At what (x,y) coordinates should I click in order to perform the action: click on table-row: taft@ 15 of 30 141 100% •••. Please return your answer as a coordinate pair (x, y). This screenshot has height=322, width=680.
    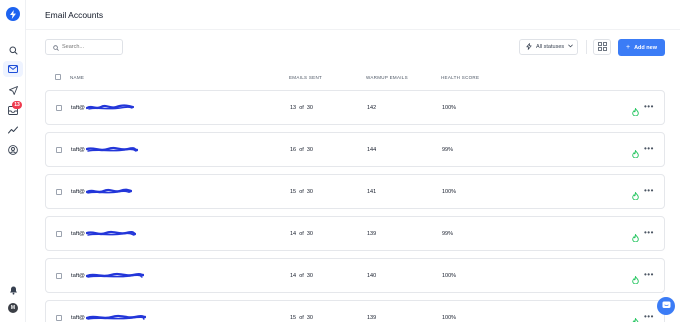
    Looking at the image, I should click on (355, 191).